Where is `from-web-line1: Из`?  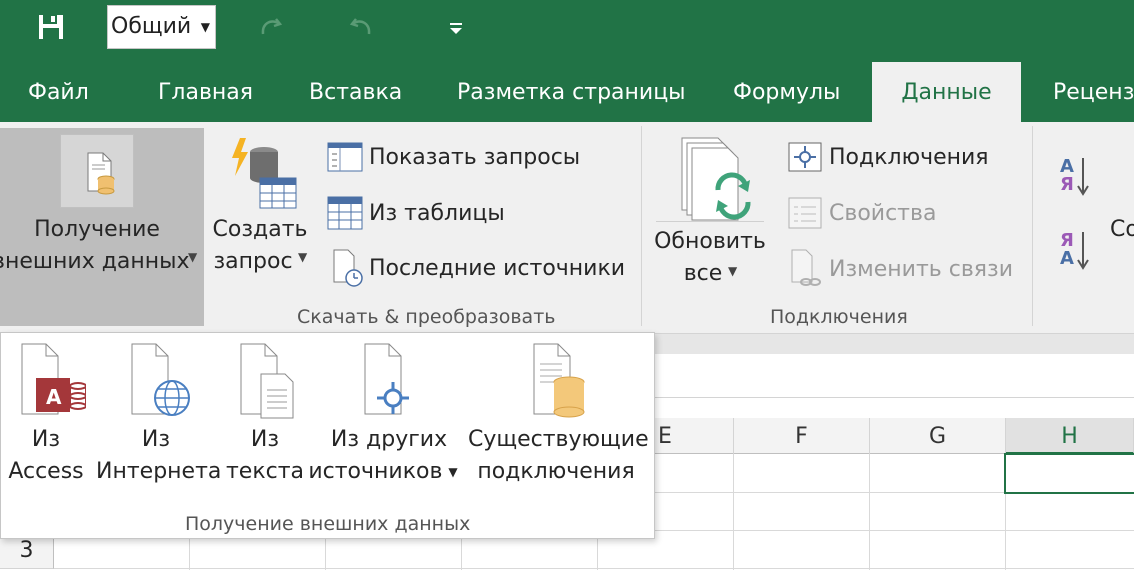 from-web-line1: Из is located at coordinates (156, 439).